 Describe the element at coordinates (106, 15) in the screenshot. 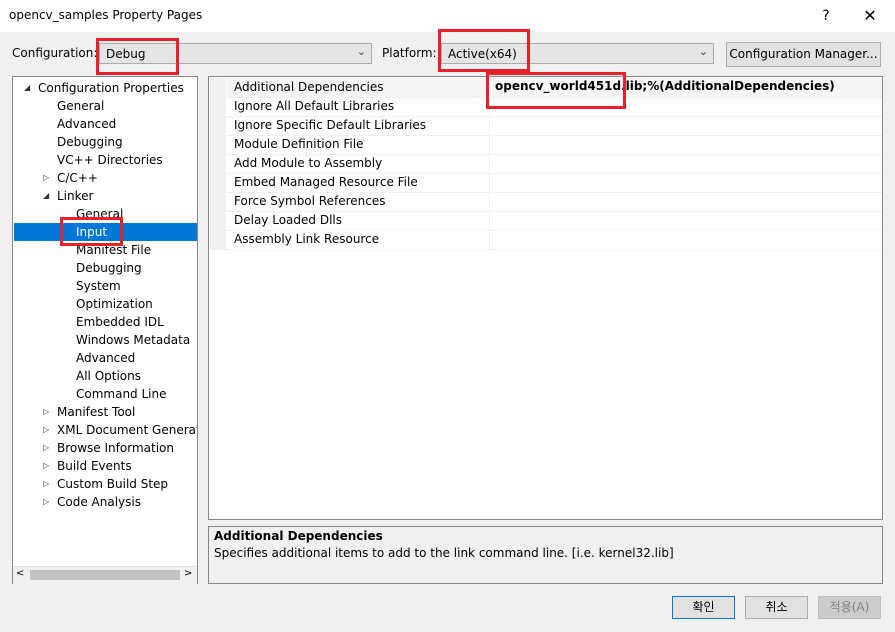

I see `window-title: opencv_samples Property Pages` at that location.